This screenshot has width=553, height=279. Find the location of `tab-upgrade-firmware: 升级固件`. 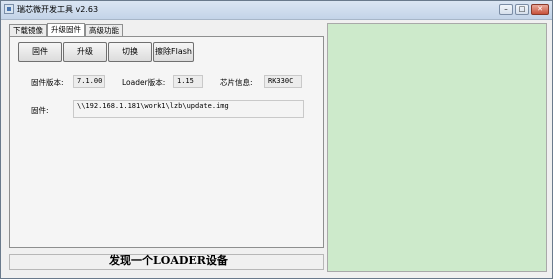

tab-upgrade-firmware: 升级固件 is located at coordinates (66, 29).